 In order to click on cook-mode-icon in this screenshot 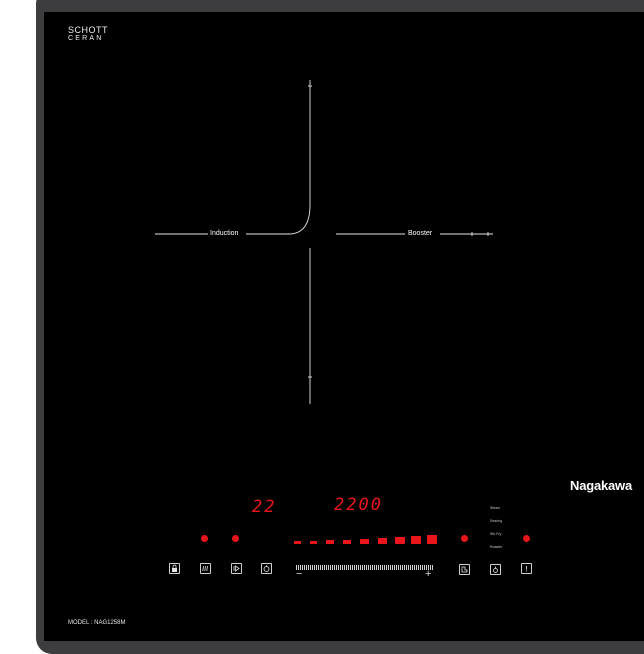, I will do `click(495, 569)`.